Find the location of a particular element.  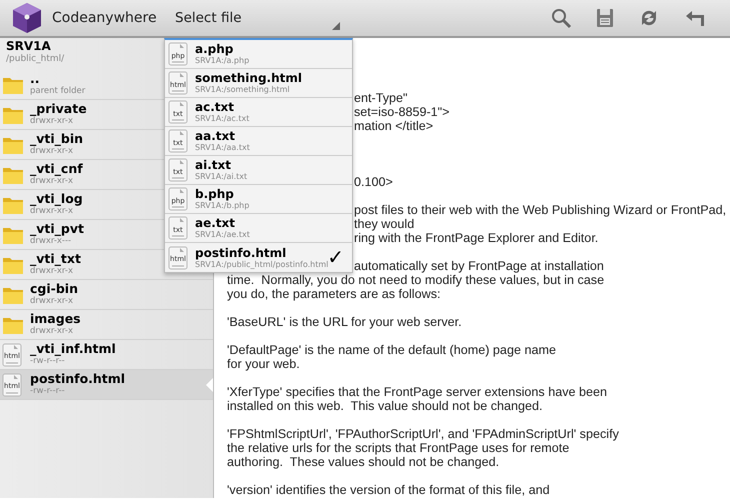

code-line: the relative urls for the scripts that FrontPage uses for remote is located at coordinates (398, 448).